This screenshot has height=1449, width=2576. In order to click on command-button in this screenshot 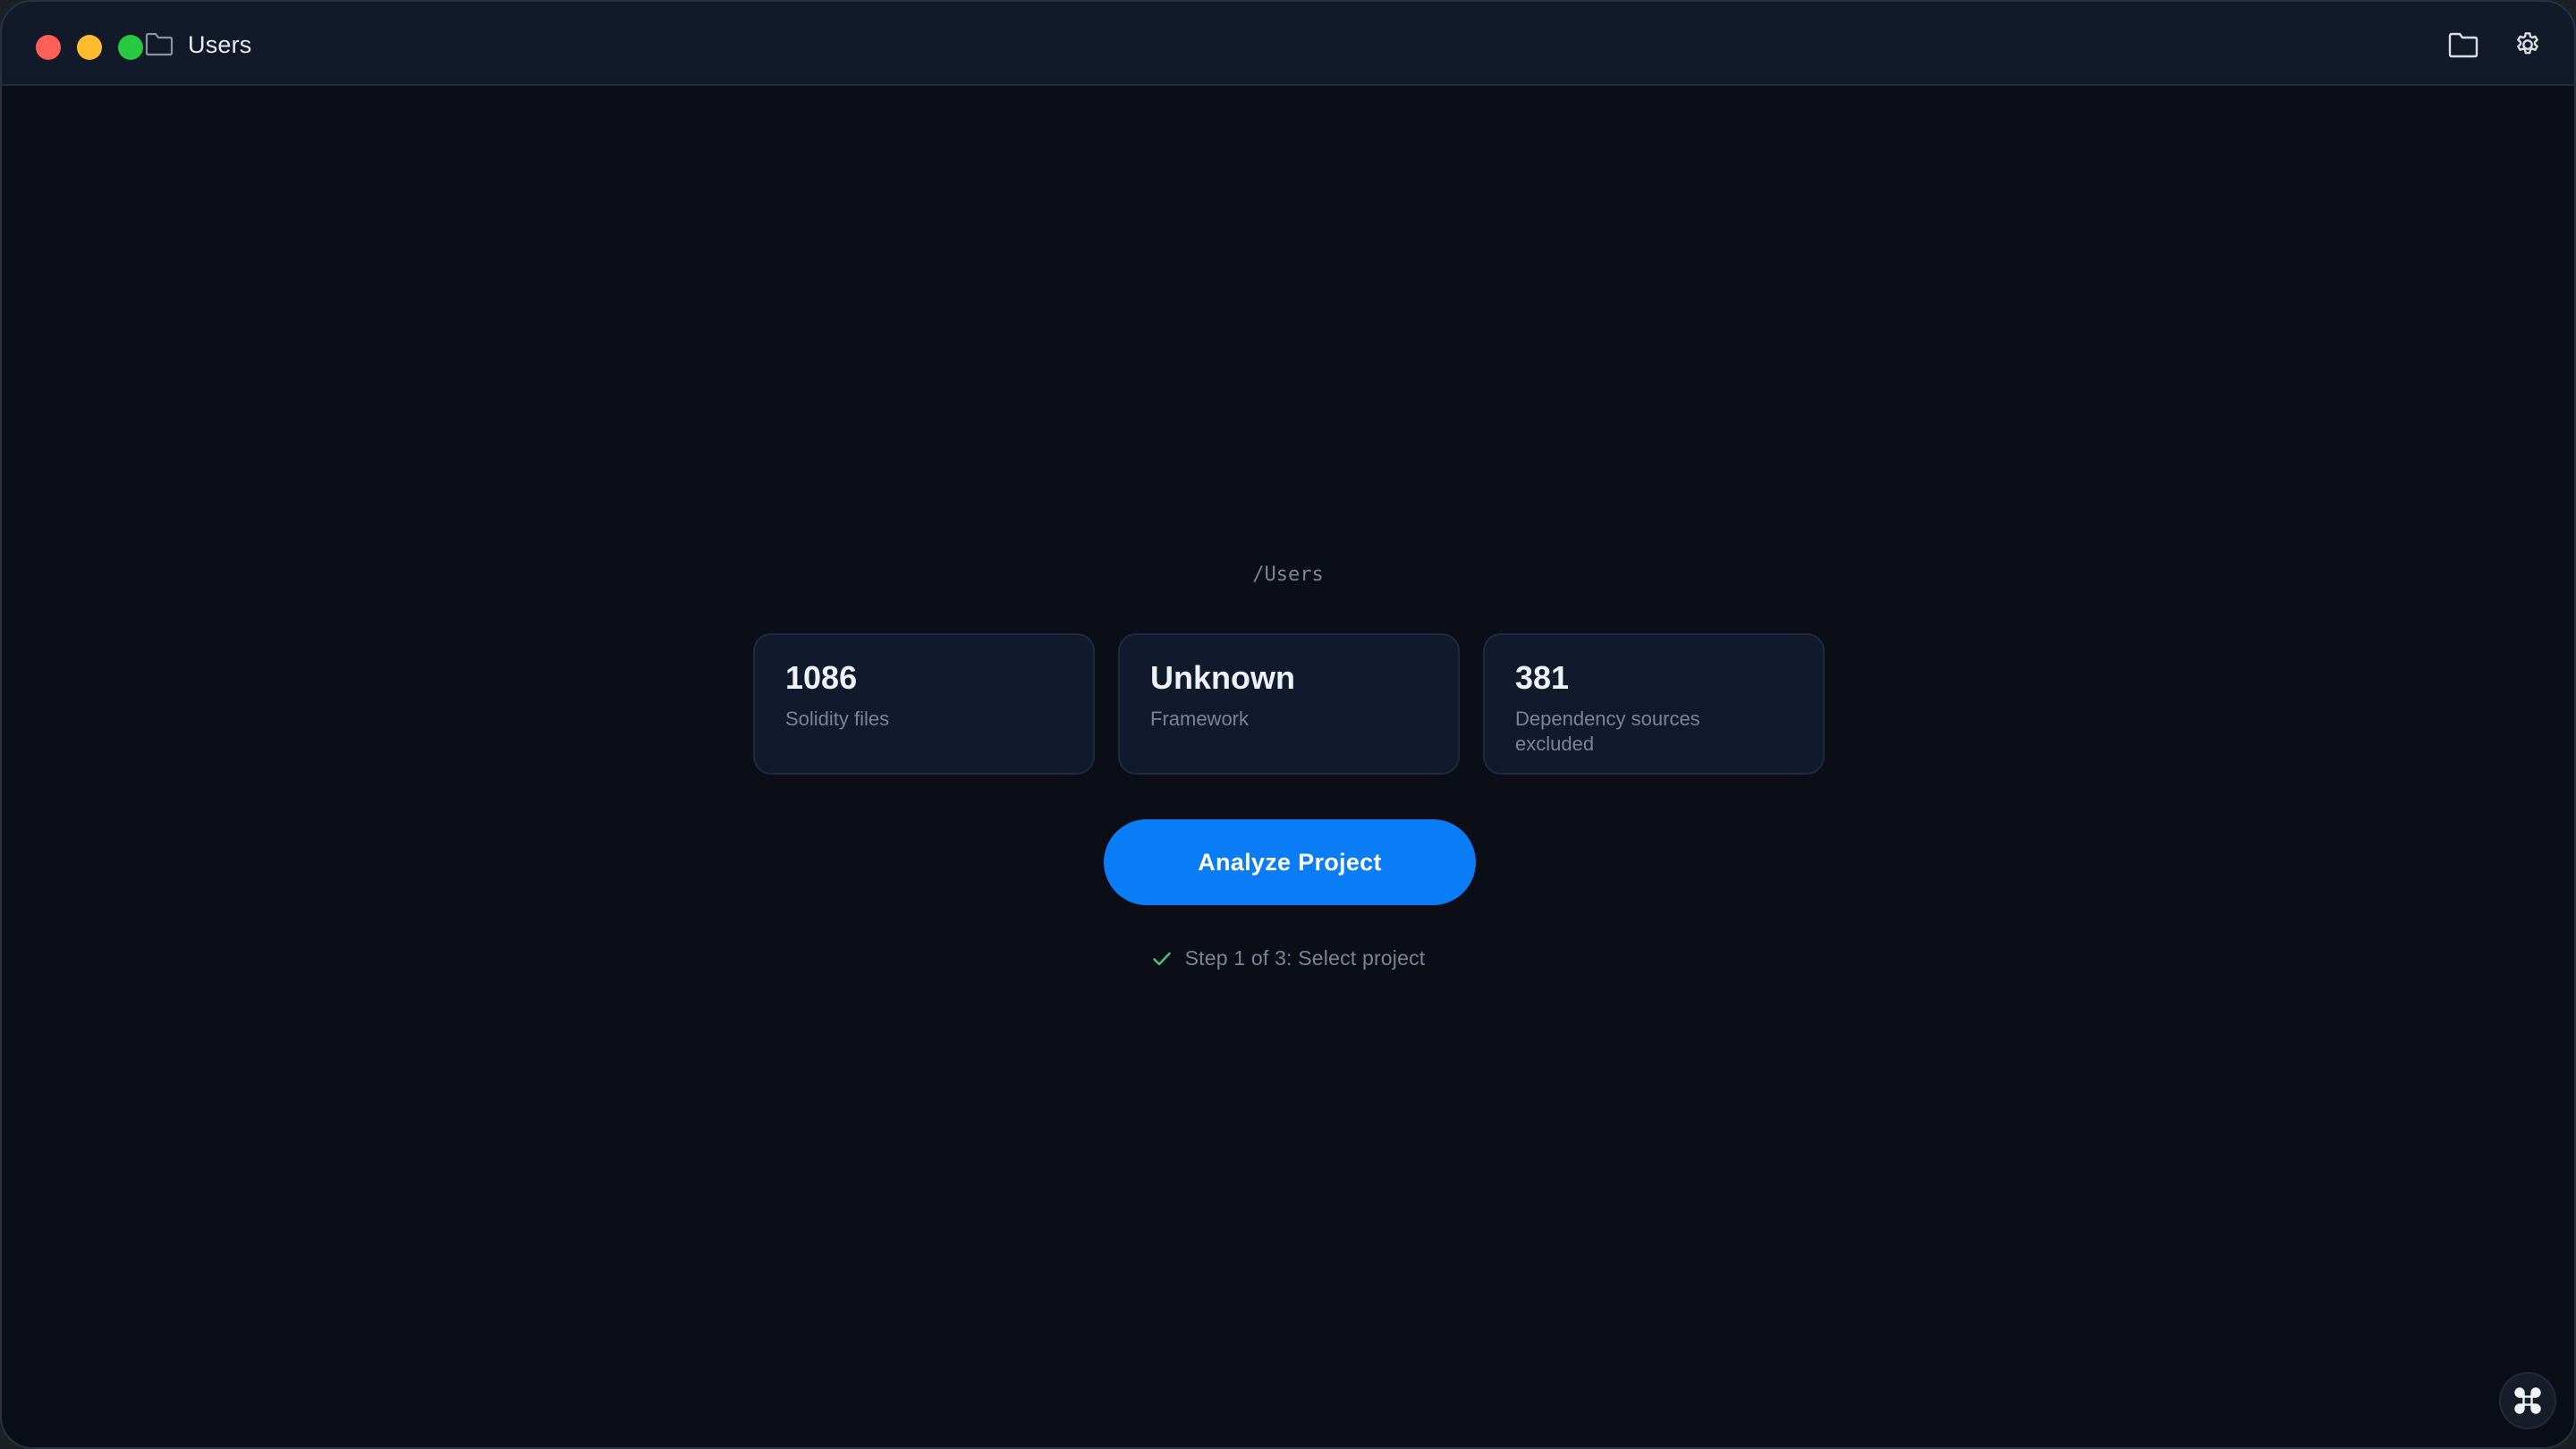, I will do `click(2527, 1400)`.